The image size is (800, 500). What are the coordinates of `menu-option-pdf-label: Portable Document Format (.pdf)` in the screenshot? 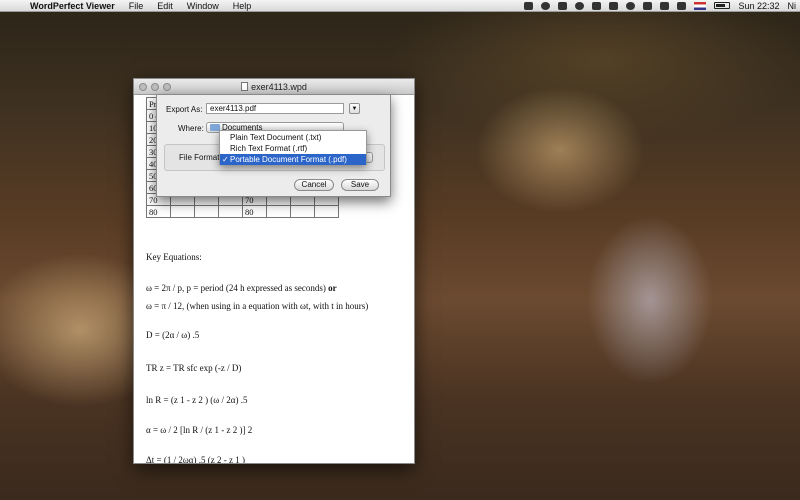 It's located at (288, 159).